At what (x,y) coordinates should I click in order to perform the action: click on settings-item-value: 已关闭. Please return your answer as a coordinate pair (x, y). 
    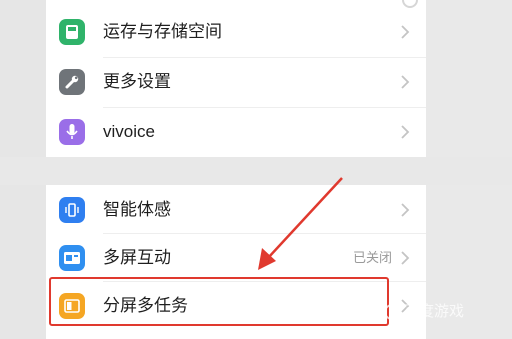
    Looking at the image, I should click on (372, 257).